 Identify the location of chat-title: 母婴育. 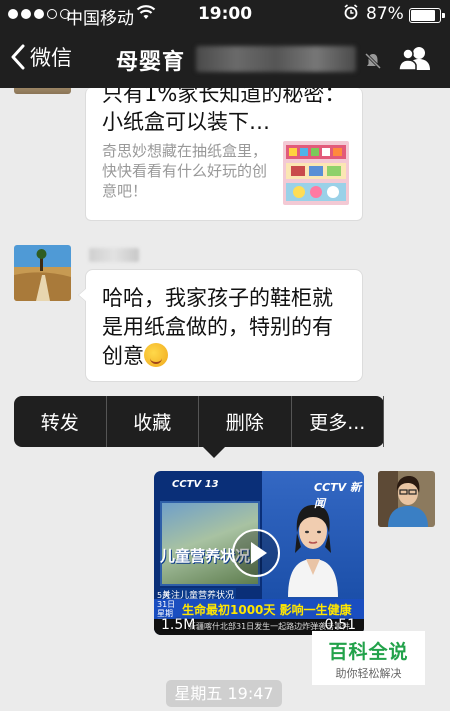
(151, 62).